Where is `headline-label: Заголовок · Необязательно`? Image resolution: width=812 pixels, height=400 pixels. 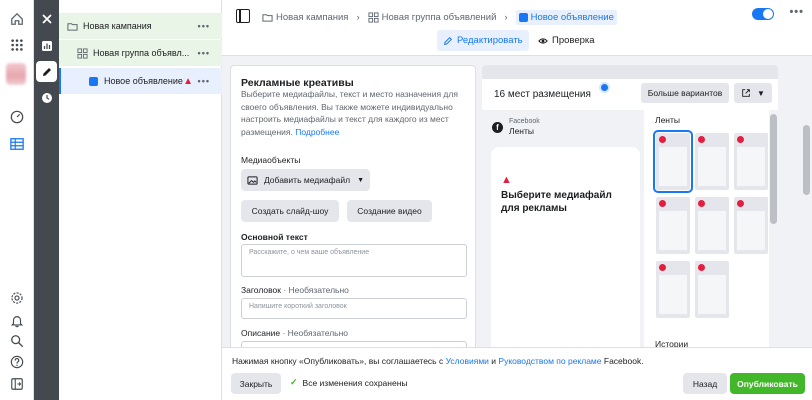
headline-label: Заголовок · Необязательно is located at coordinates (295, 290).